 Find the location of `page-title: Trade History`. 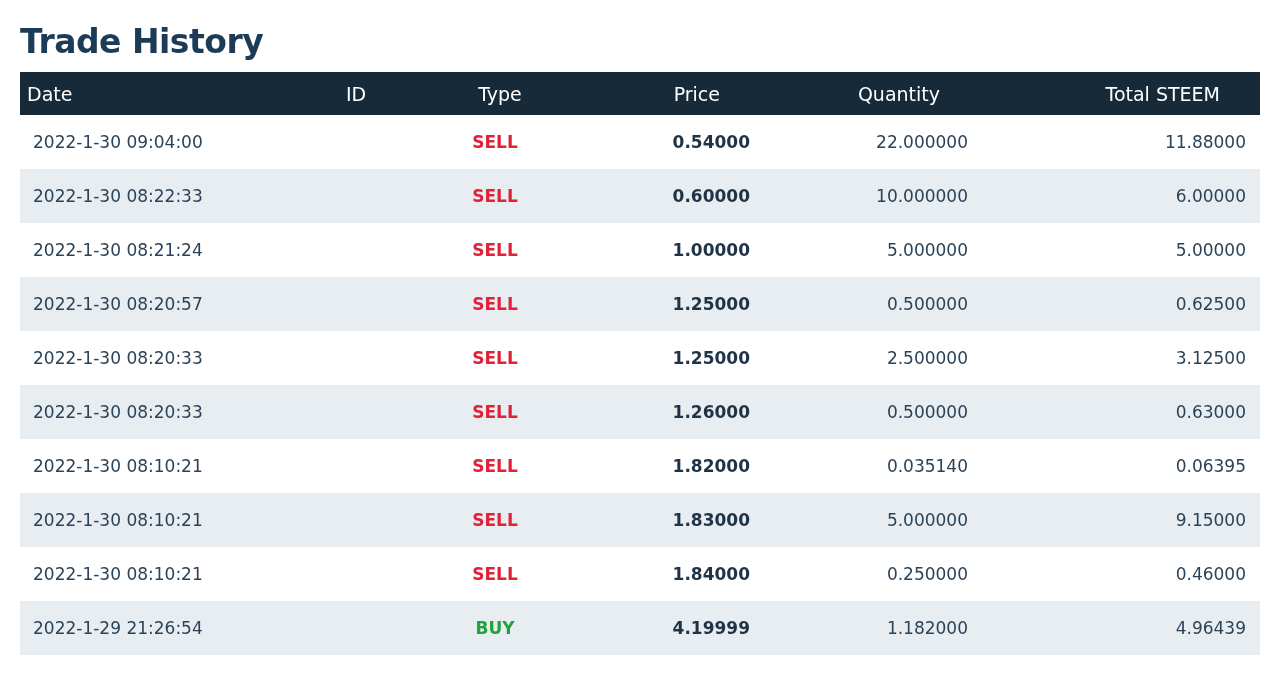

page-title: Trade History is located at coordinates (142, 42).